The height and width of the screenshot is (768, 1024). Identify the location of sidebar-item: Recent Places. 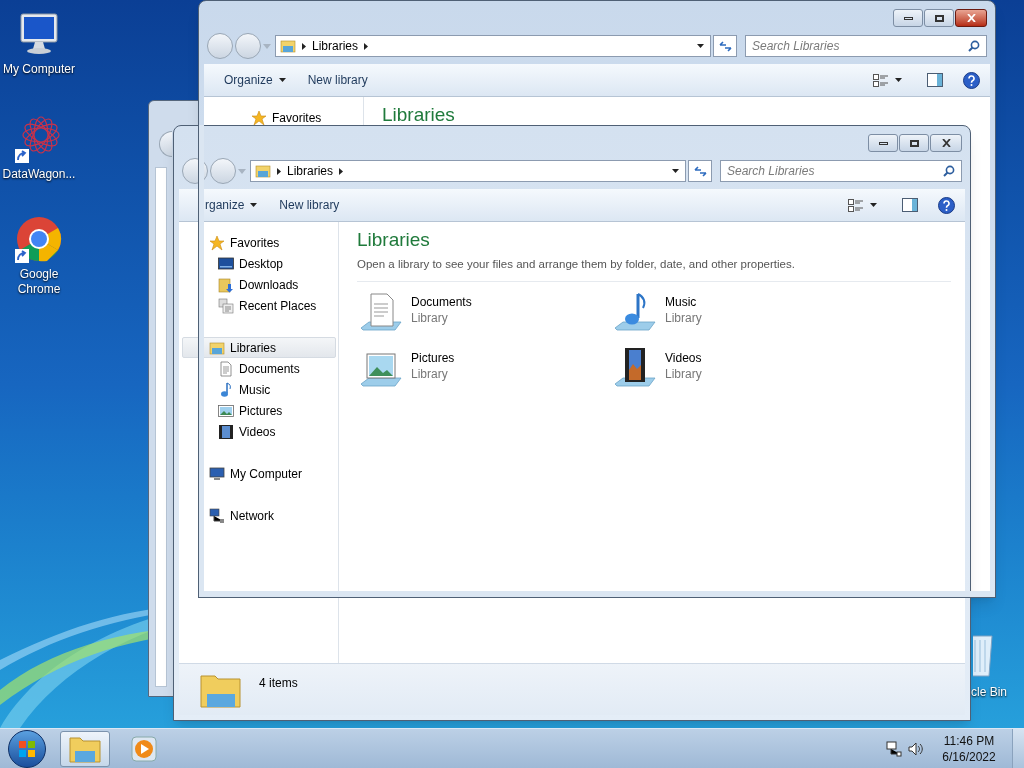
(259, 305).